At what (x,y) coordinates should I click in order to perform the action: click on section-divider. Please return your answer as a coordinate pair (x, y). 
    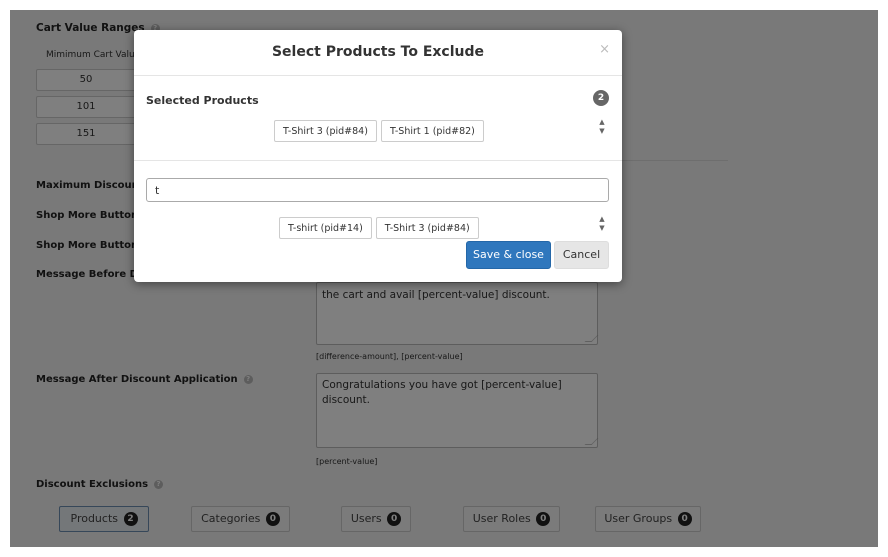
    Looking at the image, I should click on (378, 160).